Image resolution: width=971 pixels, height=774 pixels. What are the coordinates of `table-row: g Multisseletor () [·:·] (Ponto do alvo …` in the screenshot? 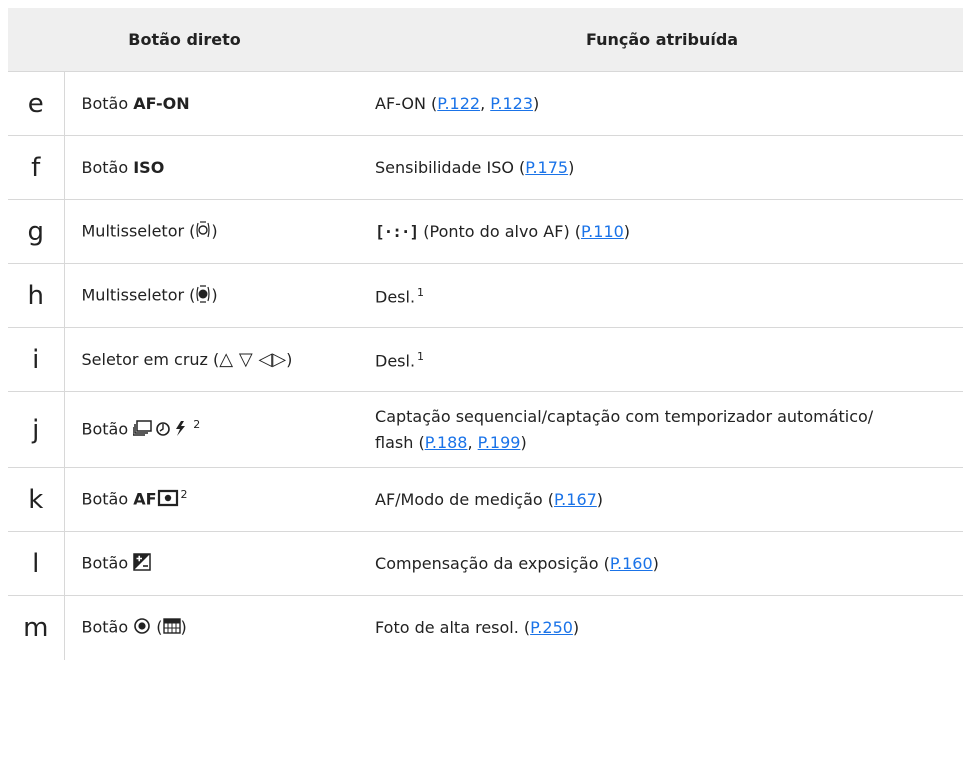 It's located at (486, 231).